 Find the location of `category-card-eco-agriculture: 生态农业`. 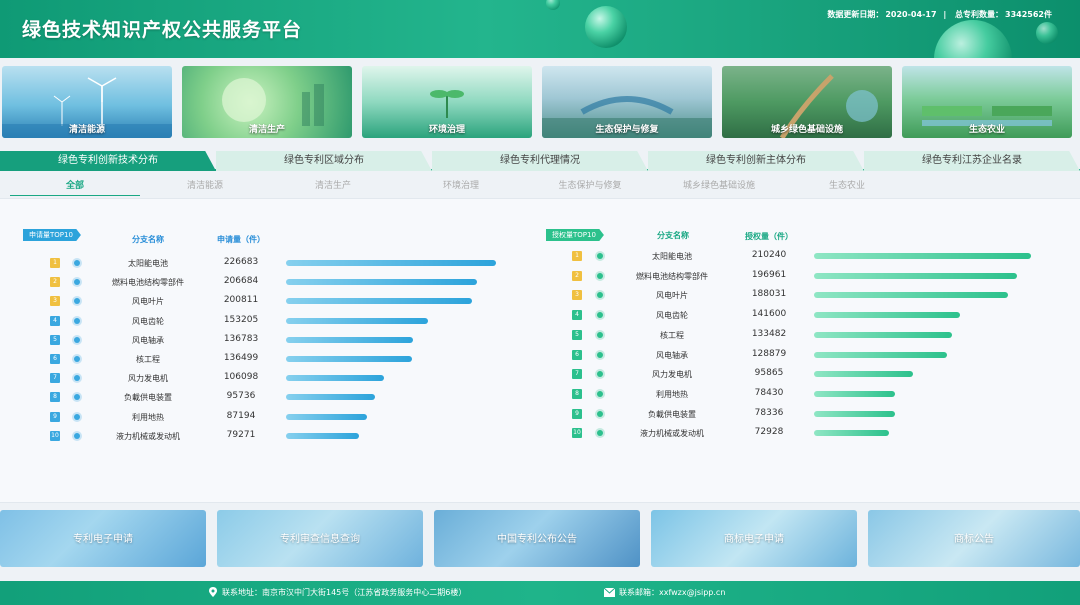

category-card-eco-agriculture: 生态农业 is located at coordinates (987, 102).